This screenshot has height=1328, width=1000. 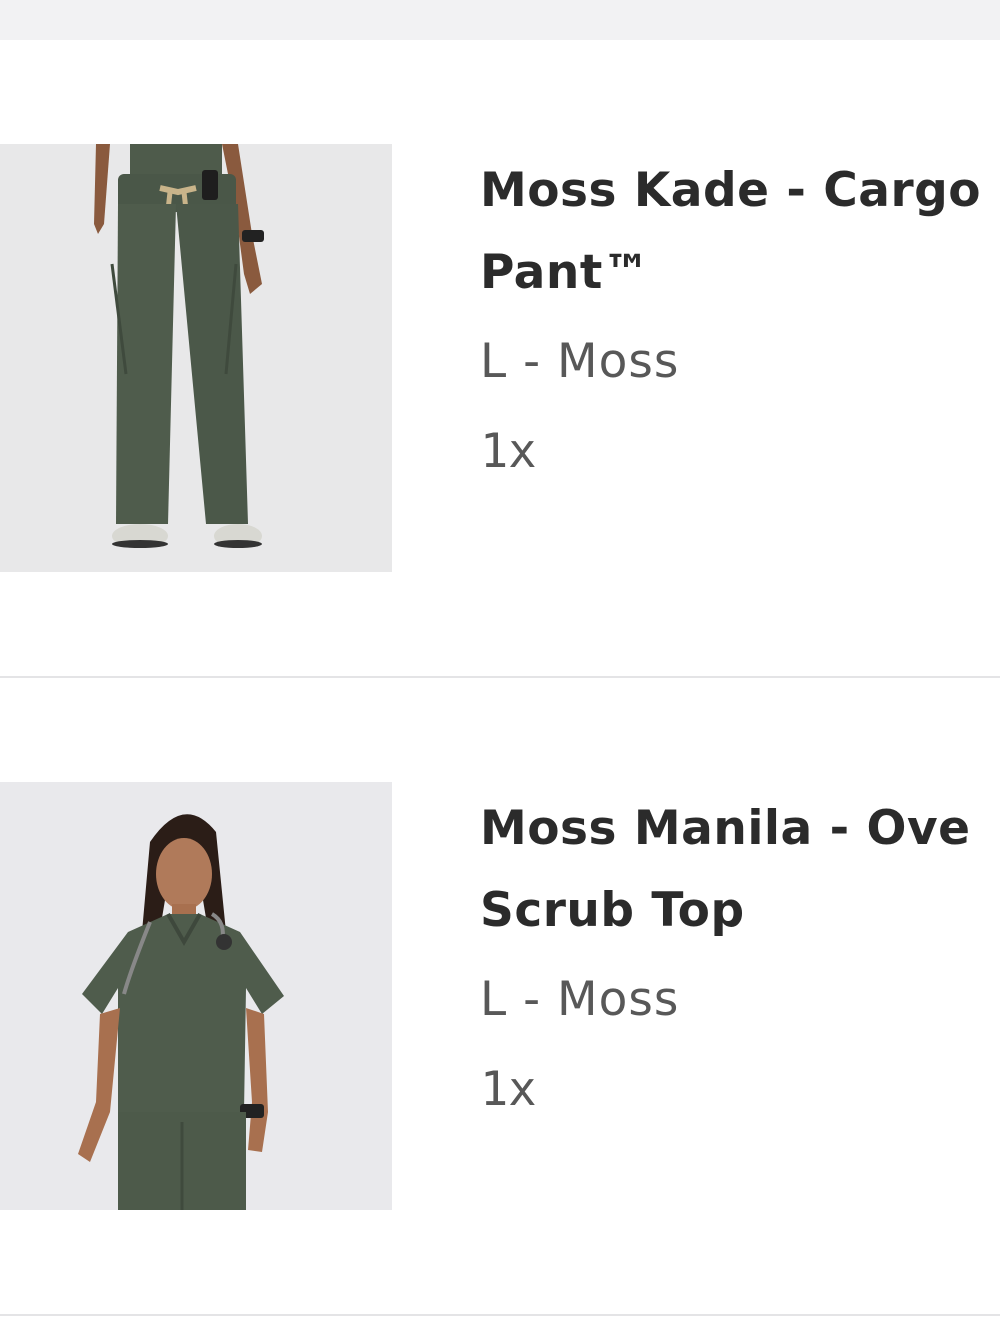 I want to click on item-divider, so click(x=500, y=1315).